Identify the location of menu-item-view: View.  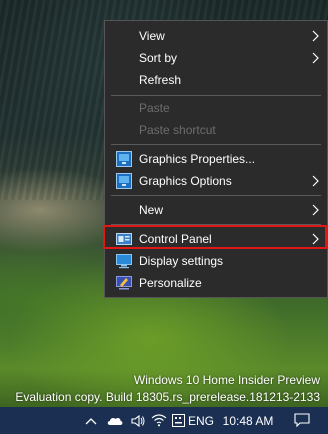
(216, 36).